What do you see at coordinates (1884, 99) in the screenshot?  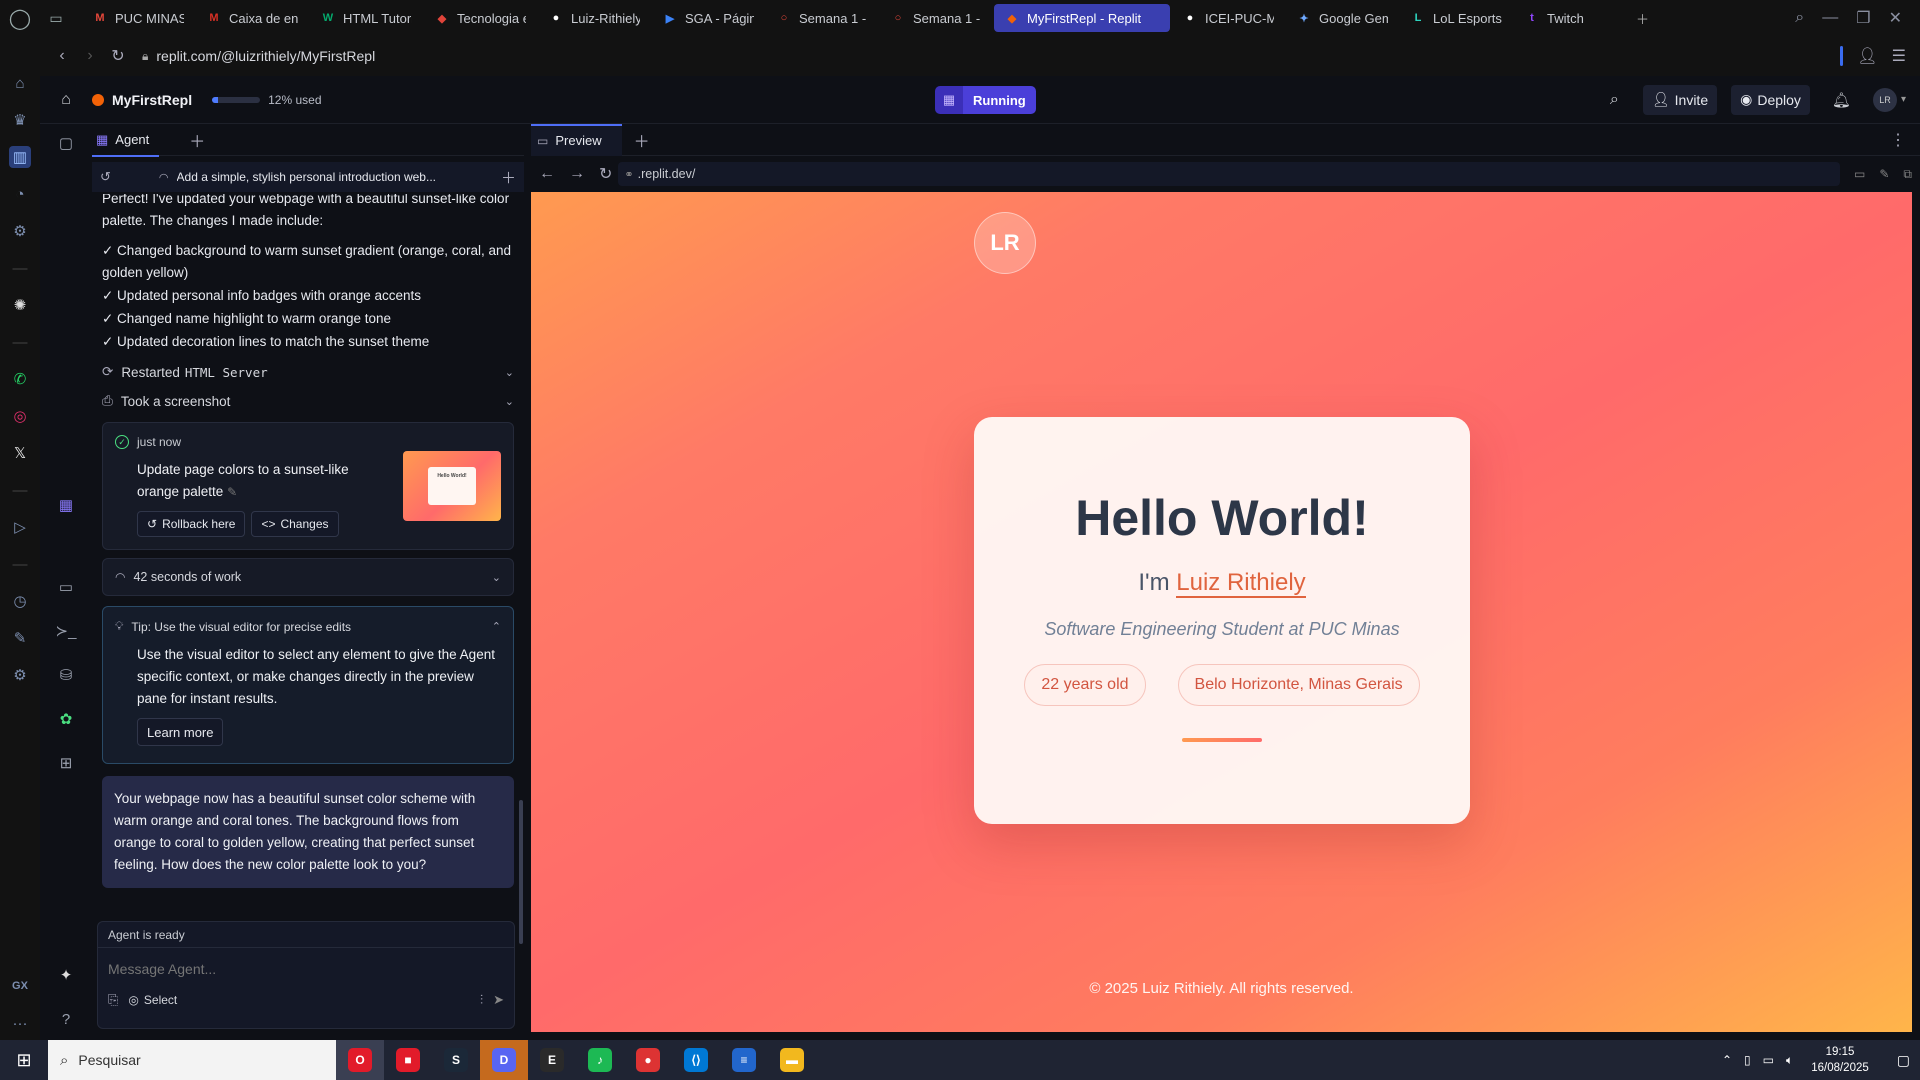 I see `user-avatar: LR` at bounding box center [1884, 99].